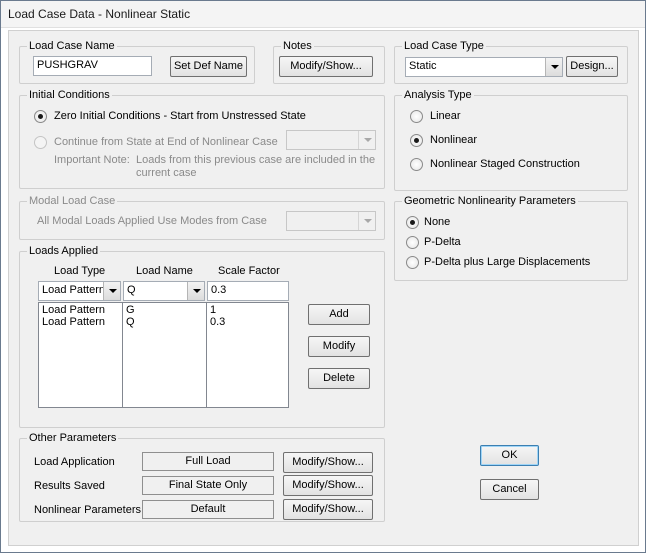  What do you see at coordinates (484, 67) in the screenshot?
I see `load-case-type-select: Static` at bounding box center [484, 67].